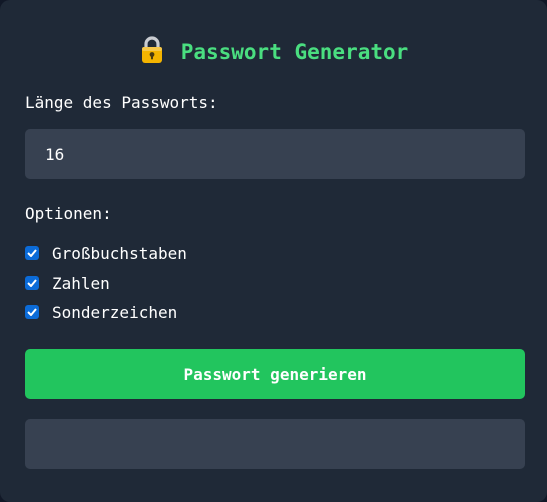  Describe the element at coordinates (32, 312) in the screenshot. I see `special-chars-checkbox` at that location.